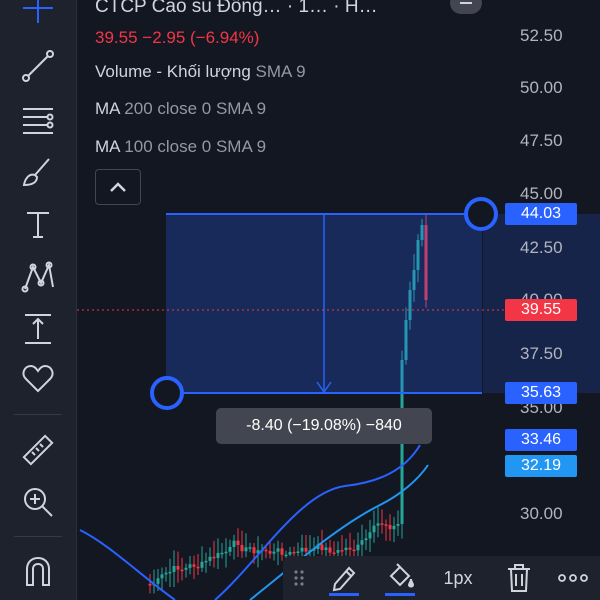  I want to click on paint-bucket-icon, so click(400, 579).